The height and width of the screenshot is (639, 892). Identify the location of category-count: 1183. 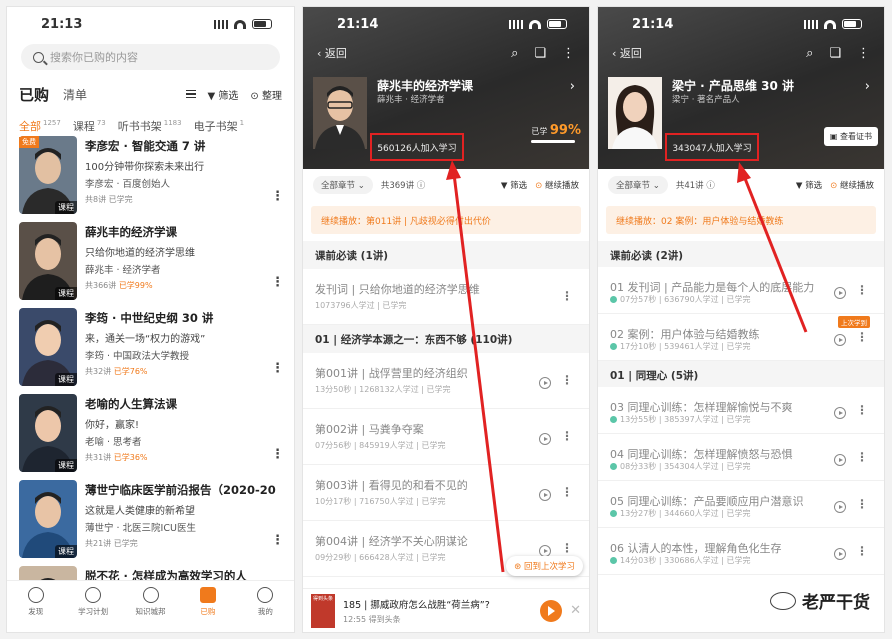
(172, 123).